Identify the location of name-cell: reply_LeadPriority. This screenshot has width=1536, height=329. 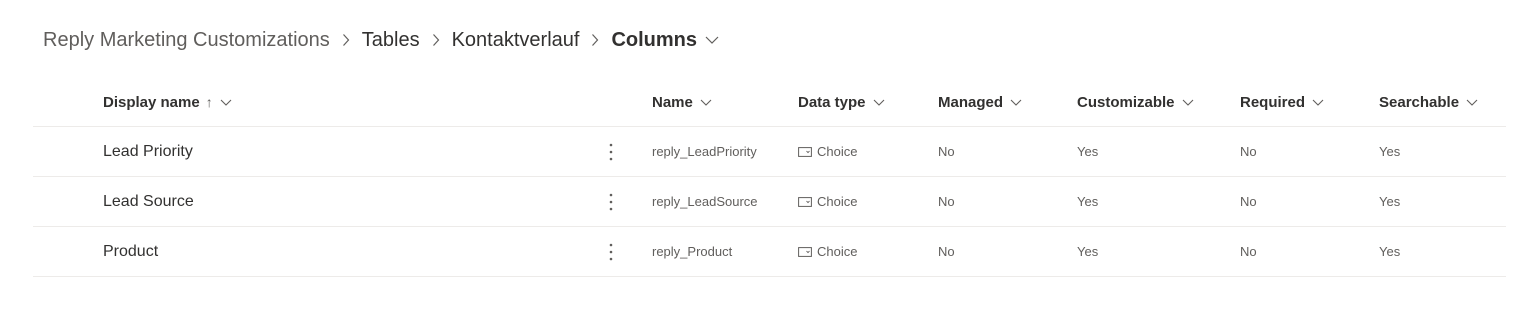
(704, 151).